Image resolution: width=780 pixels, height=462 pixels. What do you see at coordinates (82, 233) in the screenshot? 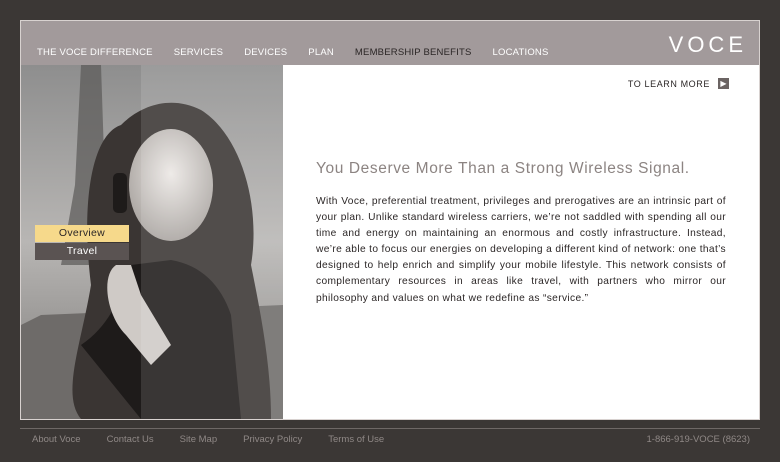
I see `subnav-overview: Overview` at bounding box center [82, 233].